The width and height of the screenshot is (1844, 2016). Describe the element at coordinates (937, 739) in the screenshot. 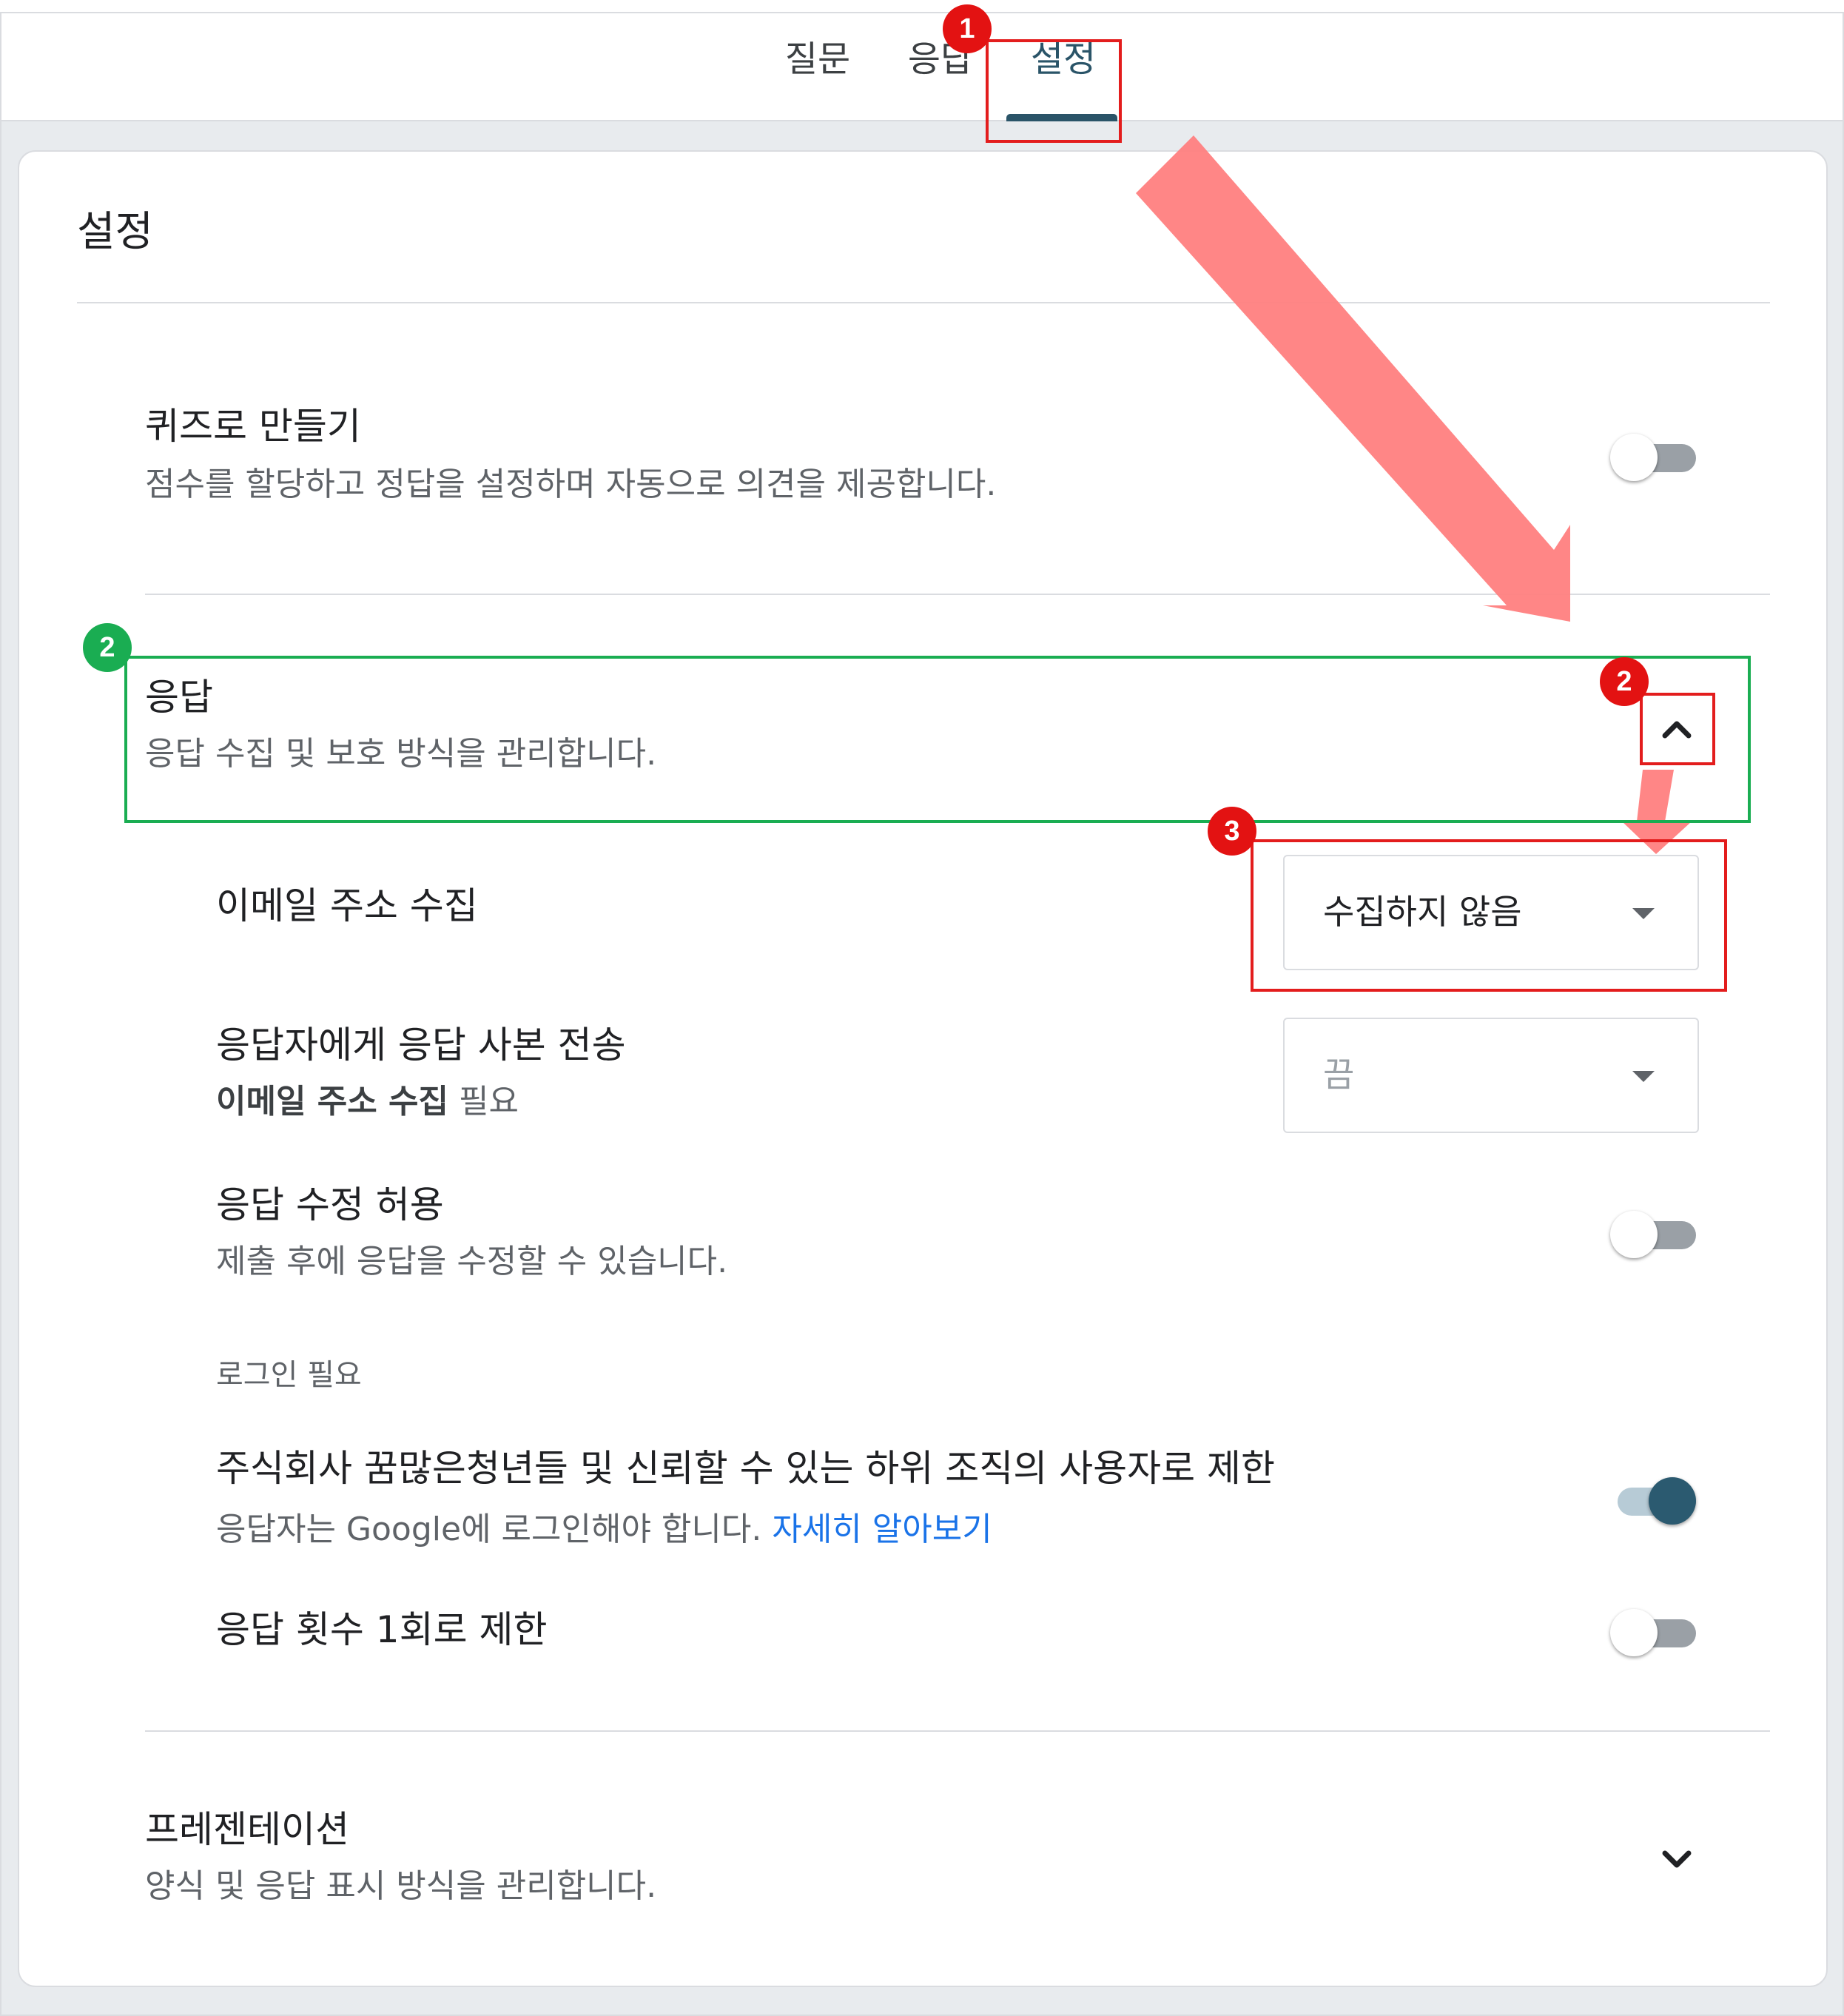

I see `highlight-responses-section` at that location.